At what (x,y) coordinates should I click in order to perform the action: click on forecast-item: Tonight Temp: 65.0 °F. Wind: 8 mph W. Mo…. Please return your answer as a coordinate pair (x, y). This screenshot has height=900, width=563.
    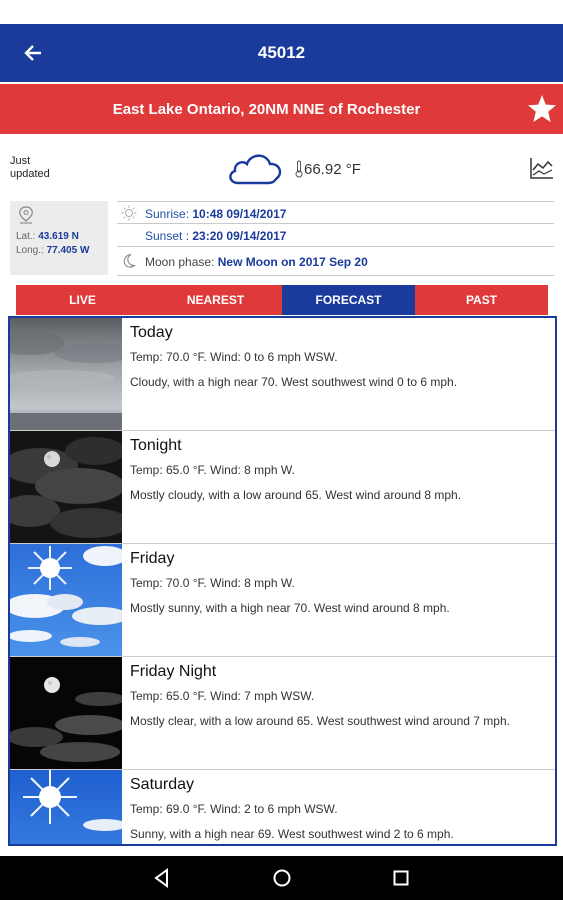
    Looking at the image, I should click on (282, 487).